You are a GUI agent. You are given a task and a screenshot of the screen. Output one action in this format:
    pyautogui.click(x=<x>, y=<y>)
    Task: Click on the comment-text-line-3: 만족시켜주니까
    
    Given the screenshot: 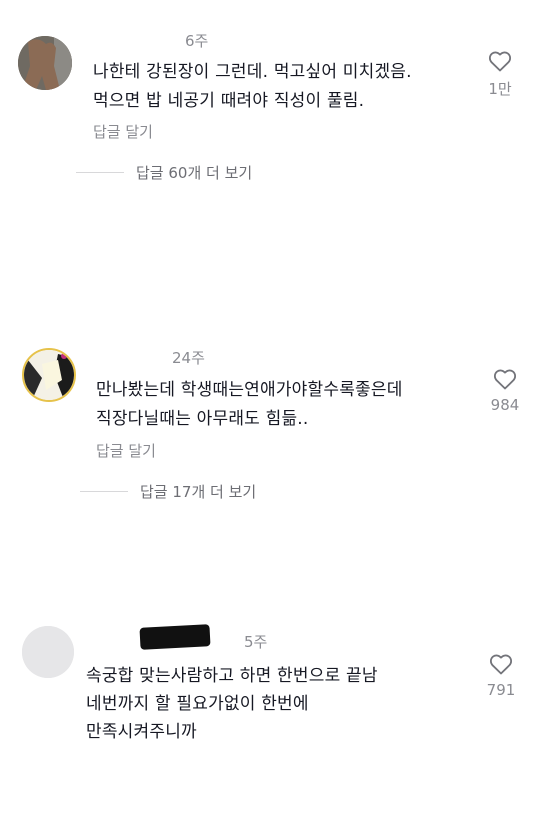 What is the action you would take?
    pyautogui.click(x=141, y=732)
    